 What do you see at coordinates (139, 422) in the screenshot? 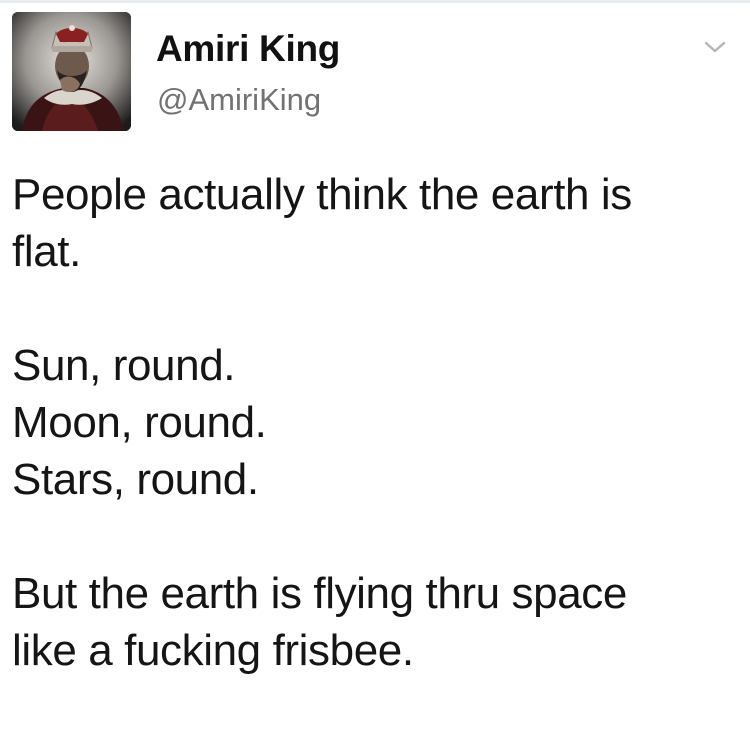
I see `tweet-text-line: Moon, round.` at bounding box center [139, 422].